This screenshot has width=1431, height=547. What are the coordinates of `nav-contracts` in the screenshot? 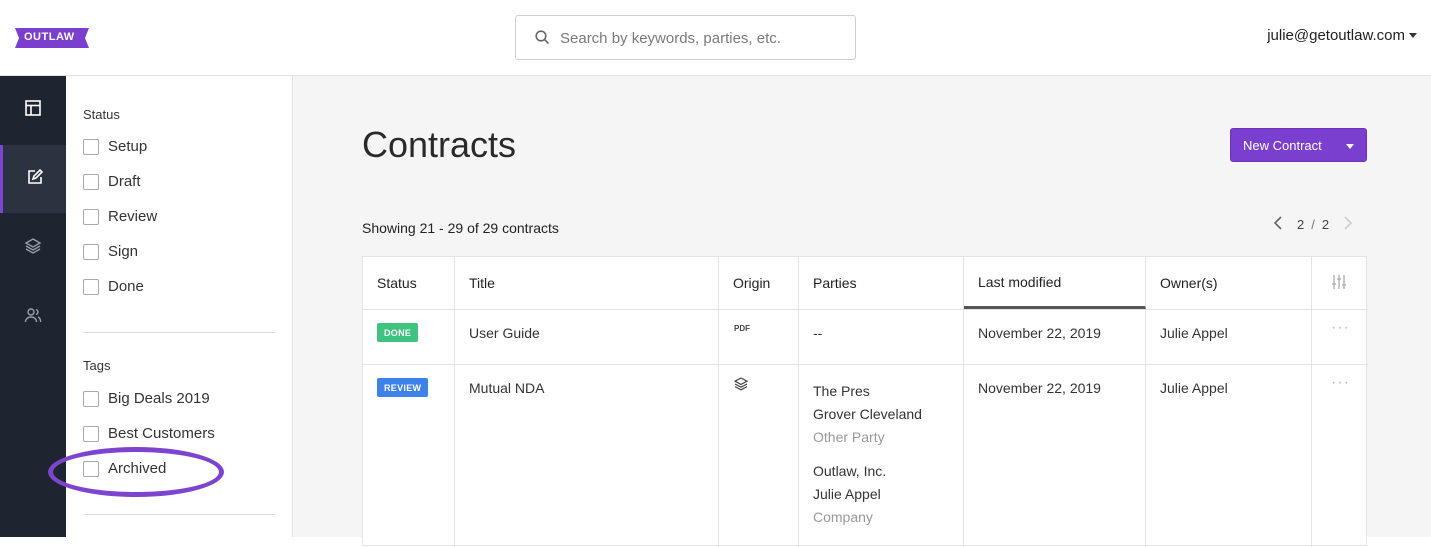 It's located at (33, 179).